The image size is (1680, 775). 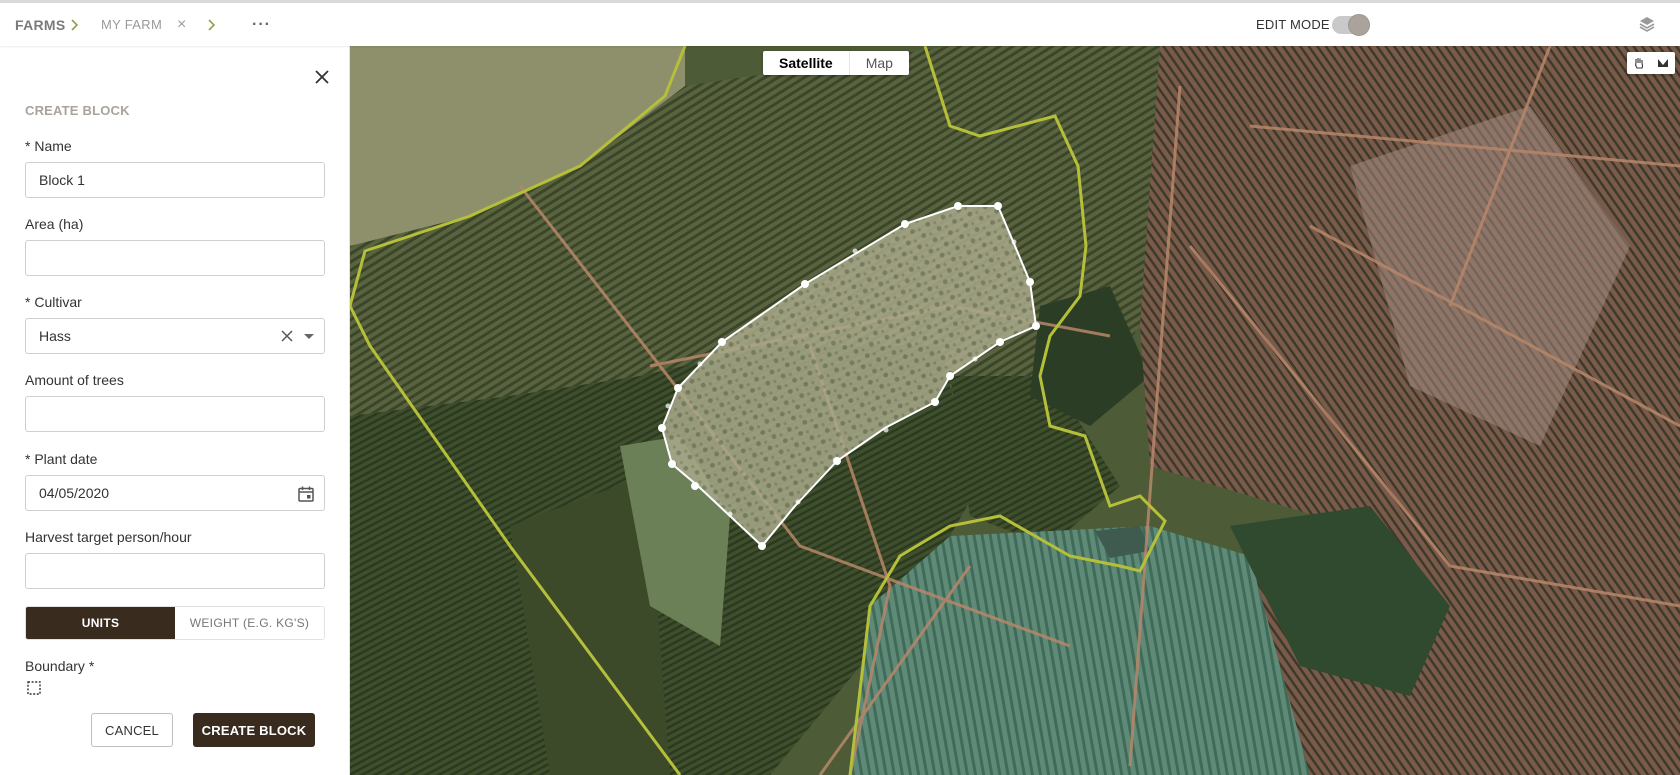 What do you see at coordinates (254, 730) in the screenshot?
I see `create-block-button: CREATE BLOCK` at bounding box center [254, 730].